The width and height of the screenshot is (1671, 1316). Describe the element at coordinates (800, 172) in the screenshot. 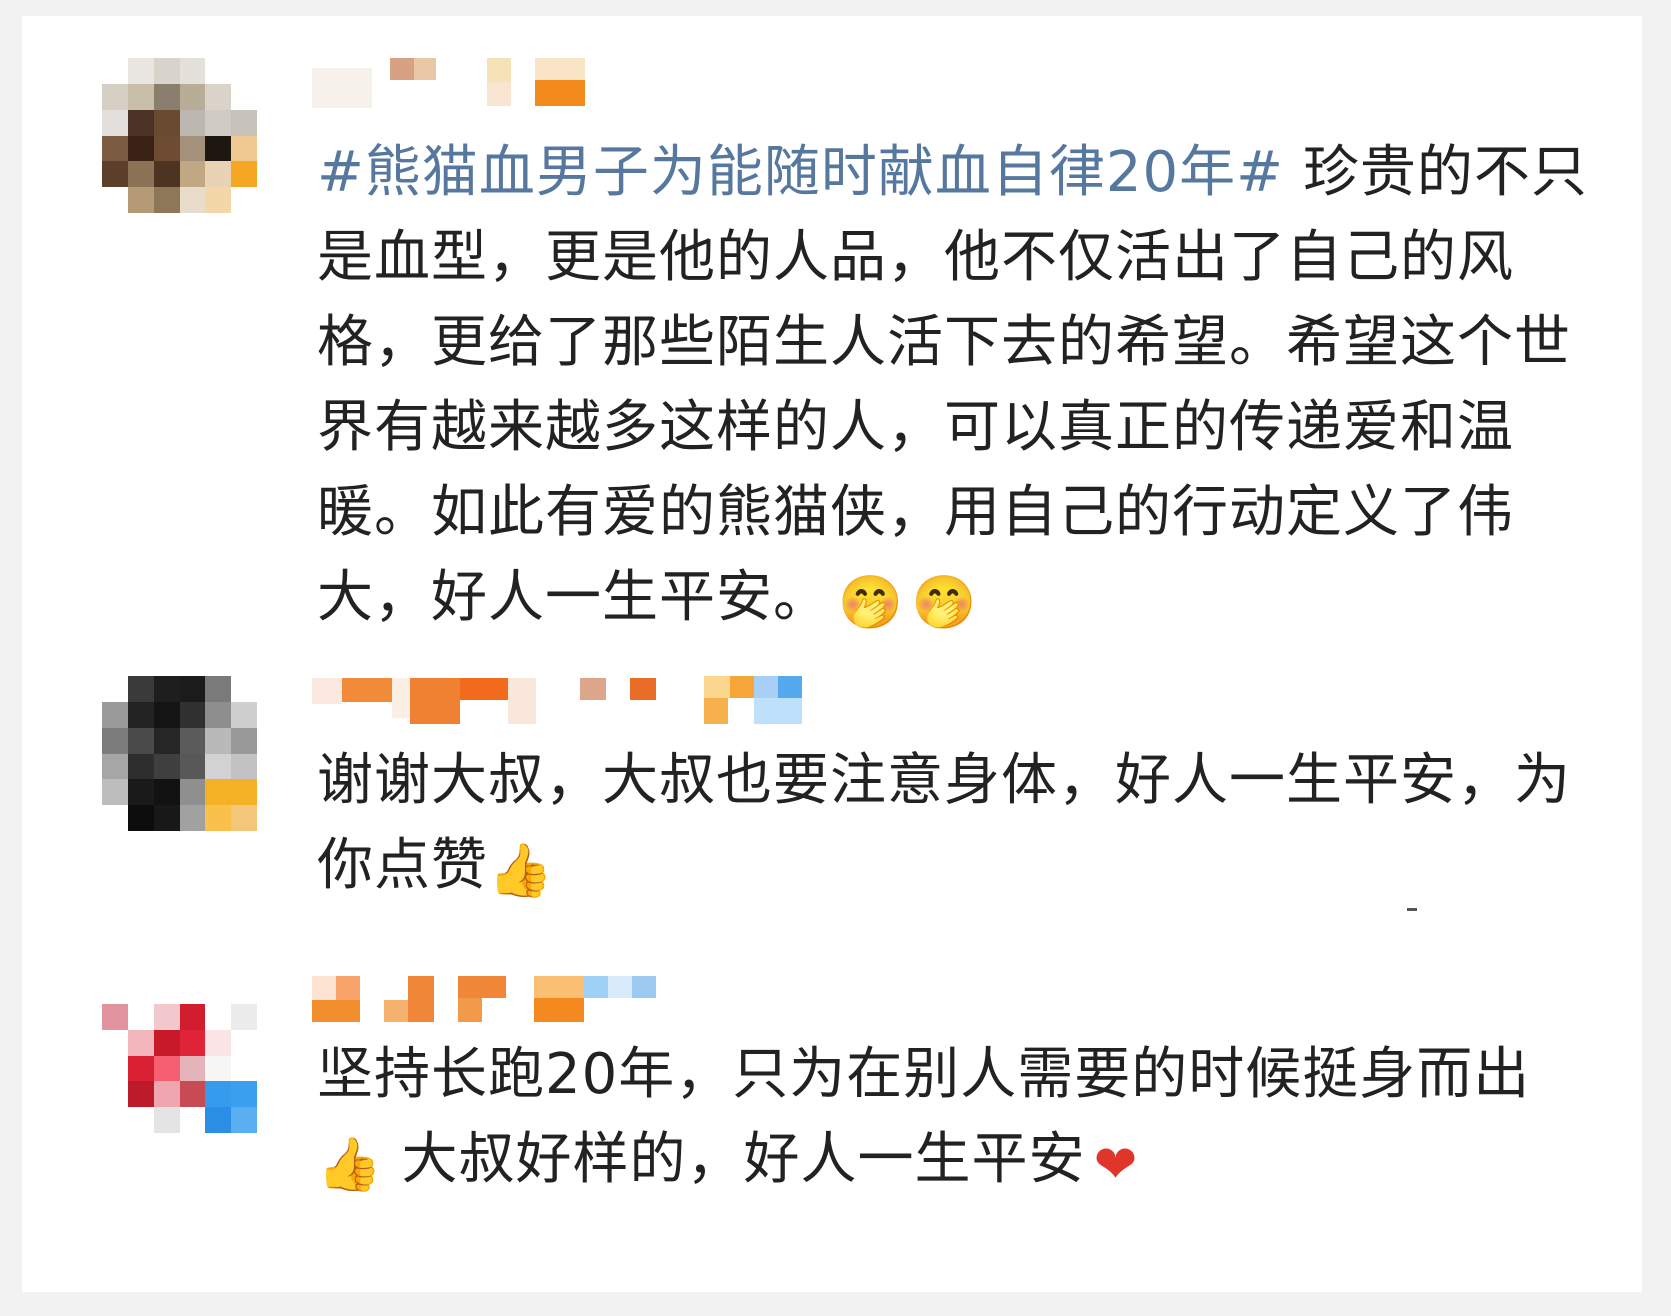

I see `hashtag-link: #熊猫血男子为能随时献血自律20年#` at that location.